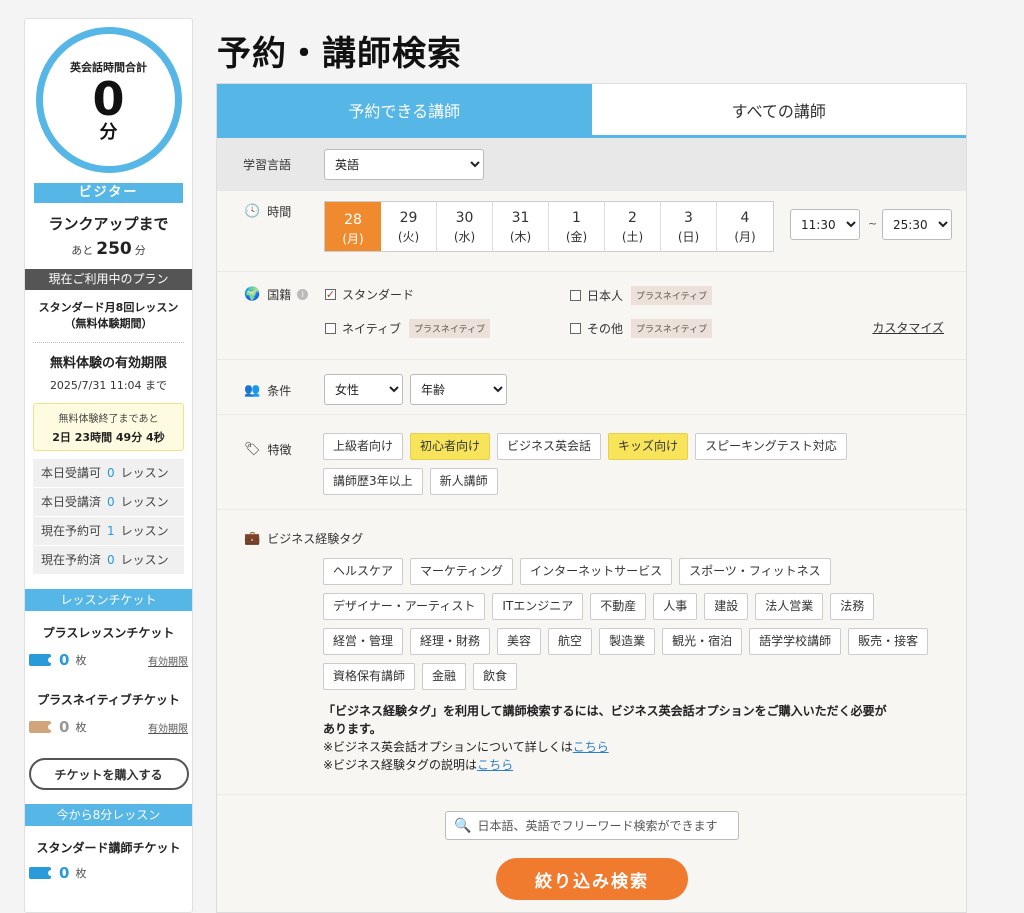 This screenshot has width=1024, height=913. I want to click on date-cell: 31 (木), so click(521, 226).